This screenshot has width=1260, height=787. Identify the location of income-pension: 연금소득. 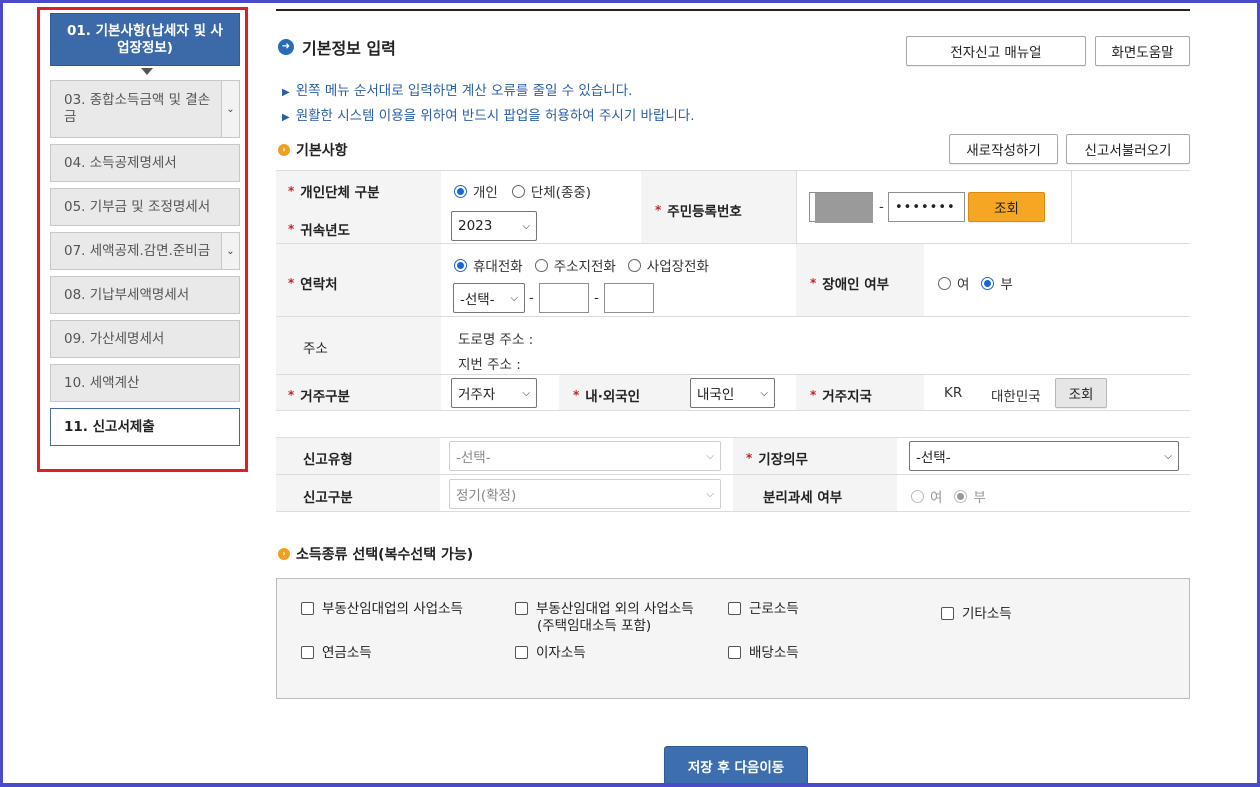
(336, 653).